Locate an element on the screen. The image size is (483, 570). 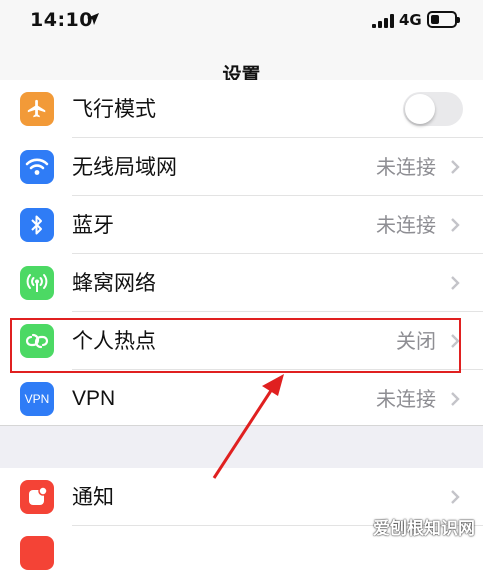
network-type: 4G is located at coordinates (410, 20).